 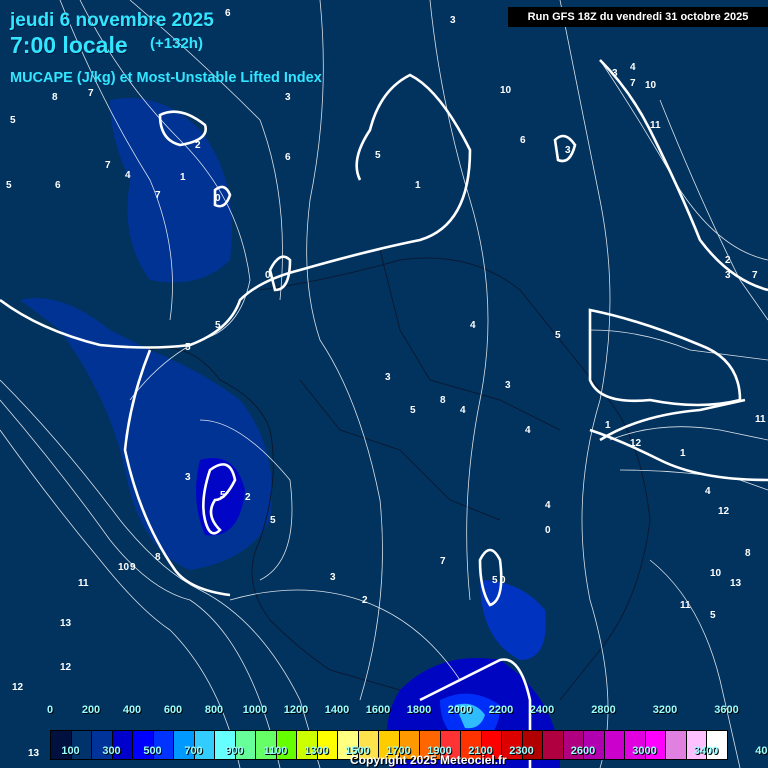 What do you see at coordinates (214, 710) in the screenshot?
I see `colorbar-top-label: 800` at bounding box center [214, 710].